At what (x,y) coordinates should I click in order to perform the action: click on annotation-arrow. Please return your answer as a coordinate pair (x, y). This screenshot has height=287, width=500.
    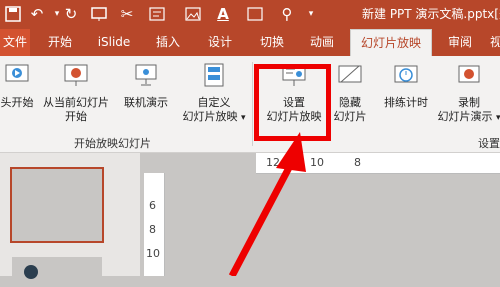
    Looking at the image, I should click on (267, 204).